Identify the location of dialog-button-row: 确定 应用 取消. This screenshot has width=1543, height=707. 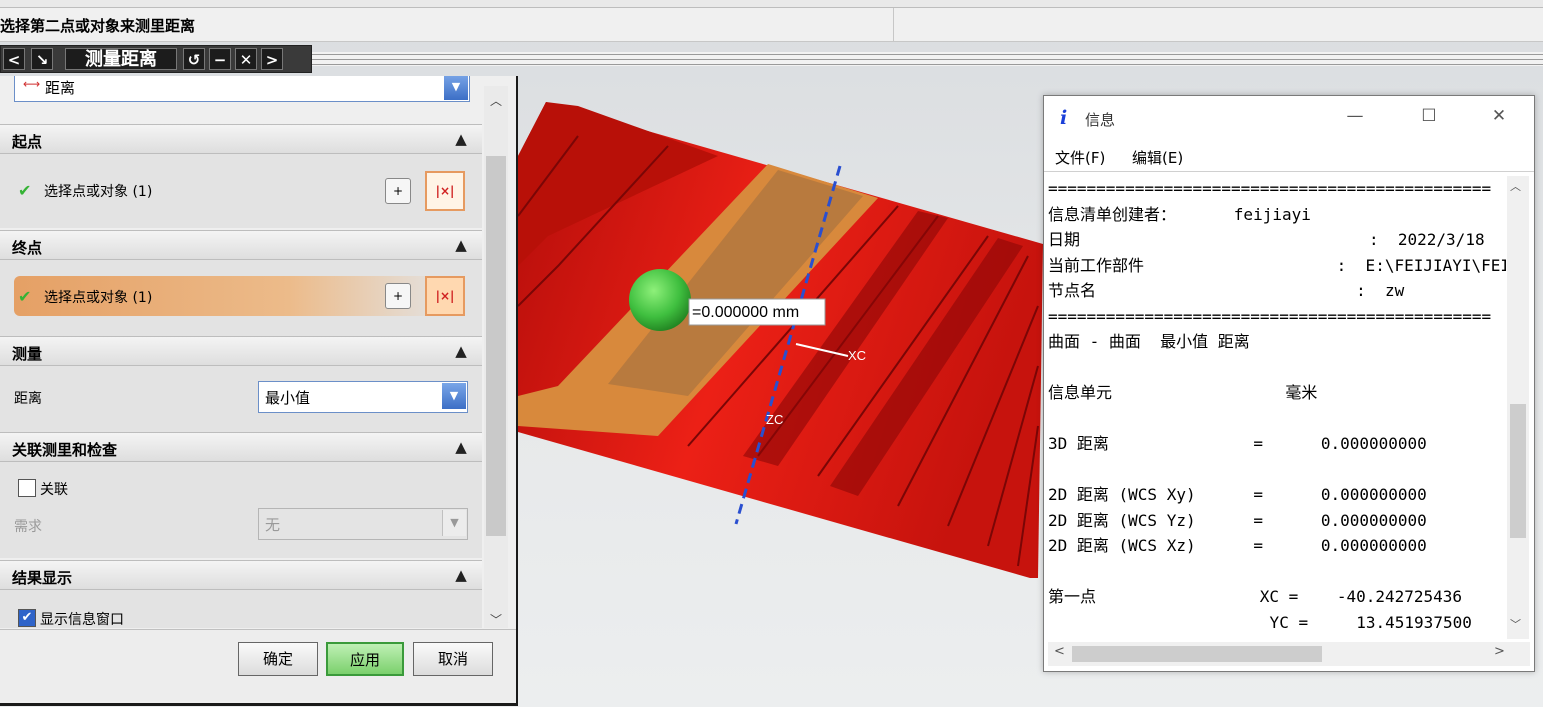
(258, 665).